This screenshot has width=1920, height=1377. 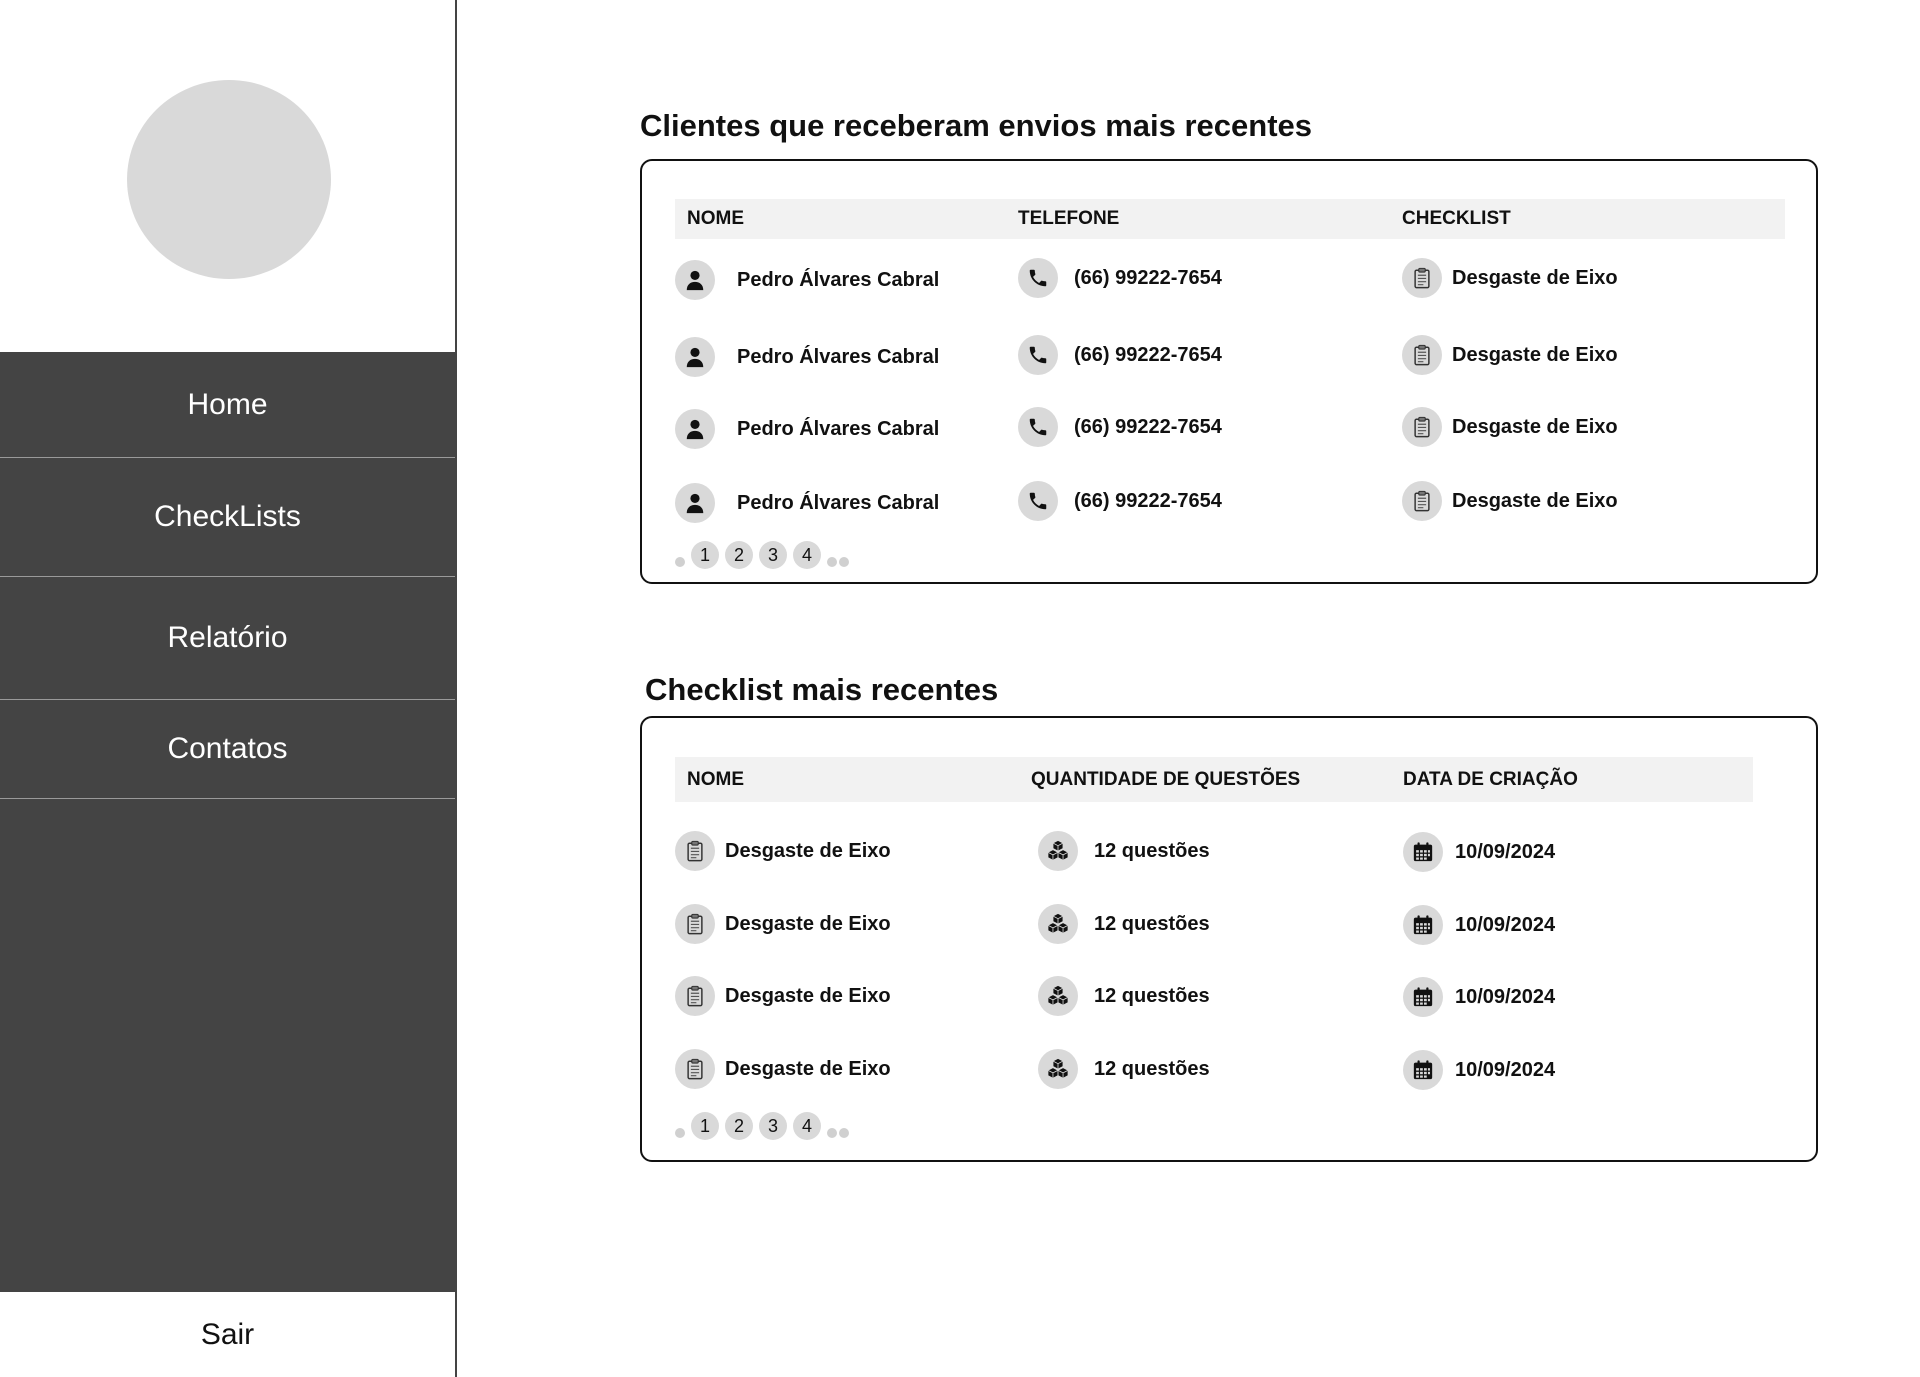 I want to click on column-header-checklist: CHECKLIST, so click(x=1456, y=219).